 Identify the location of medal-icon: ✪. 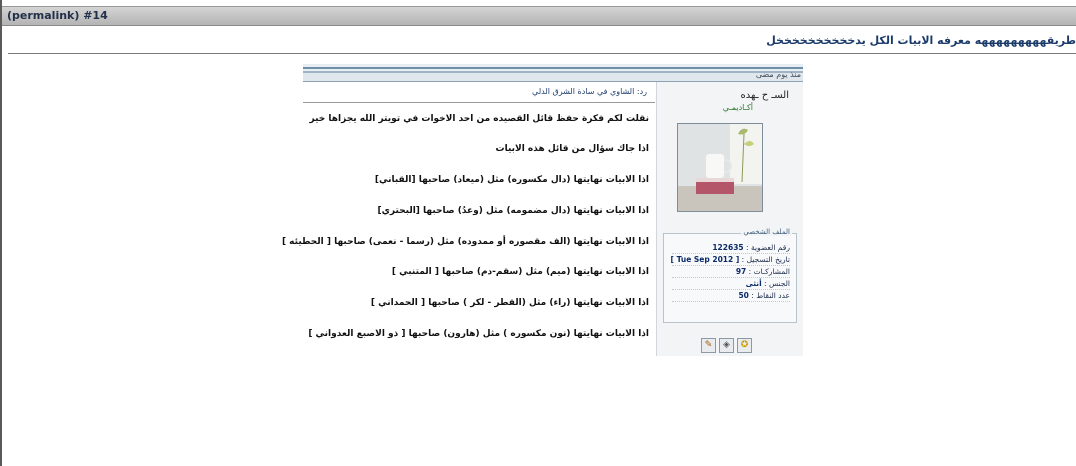
(744, 345).